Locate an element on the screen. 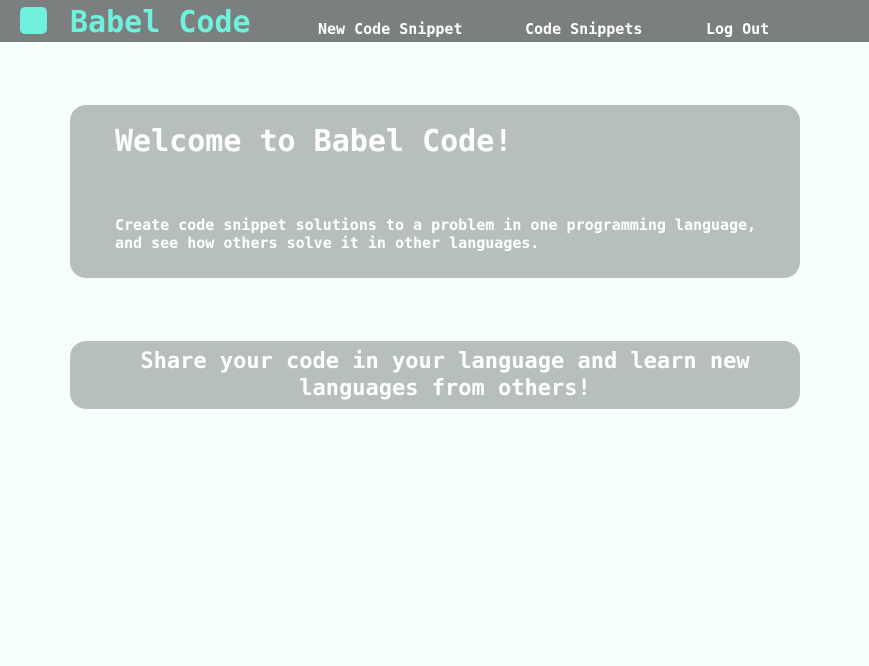  brand-title: Babel Code is located at coordinates (160, 23).